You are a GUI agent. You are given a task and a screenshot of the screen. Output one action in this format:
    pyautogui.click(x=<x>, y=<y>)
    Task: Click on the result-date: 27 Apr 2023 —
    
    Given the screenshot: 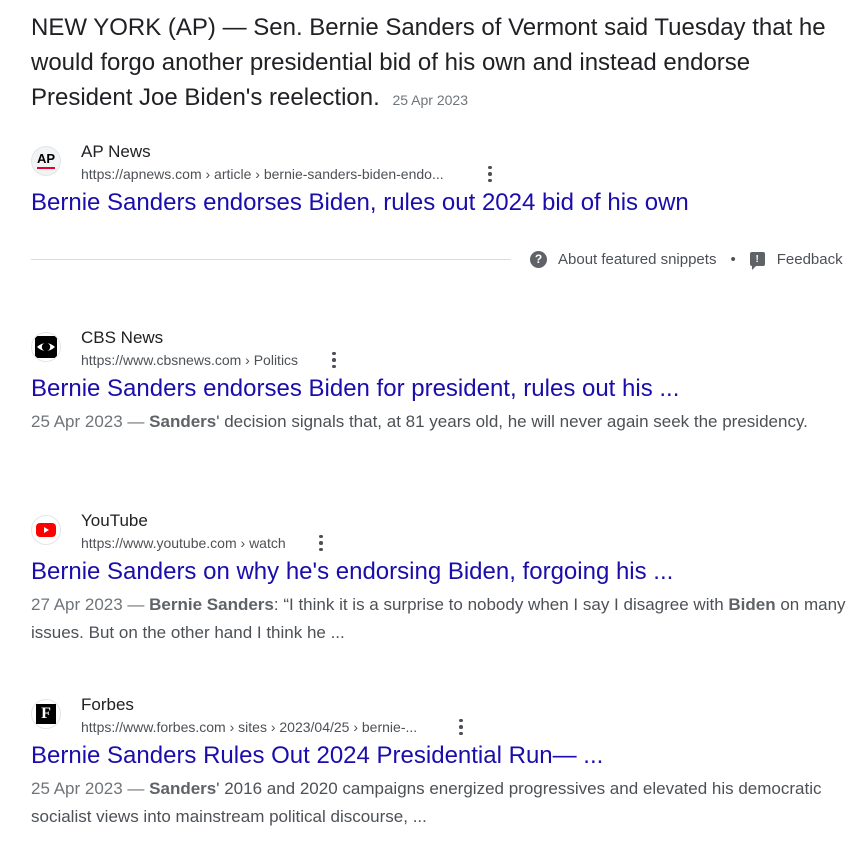 What is the action you would take?
    pyautogui.click(x=88, y=604)
    